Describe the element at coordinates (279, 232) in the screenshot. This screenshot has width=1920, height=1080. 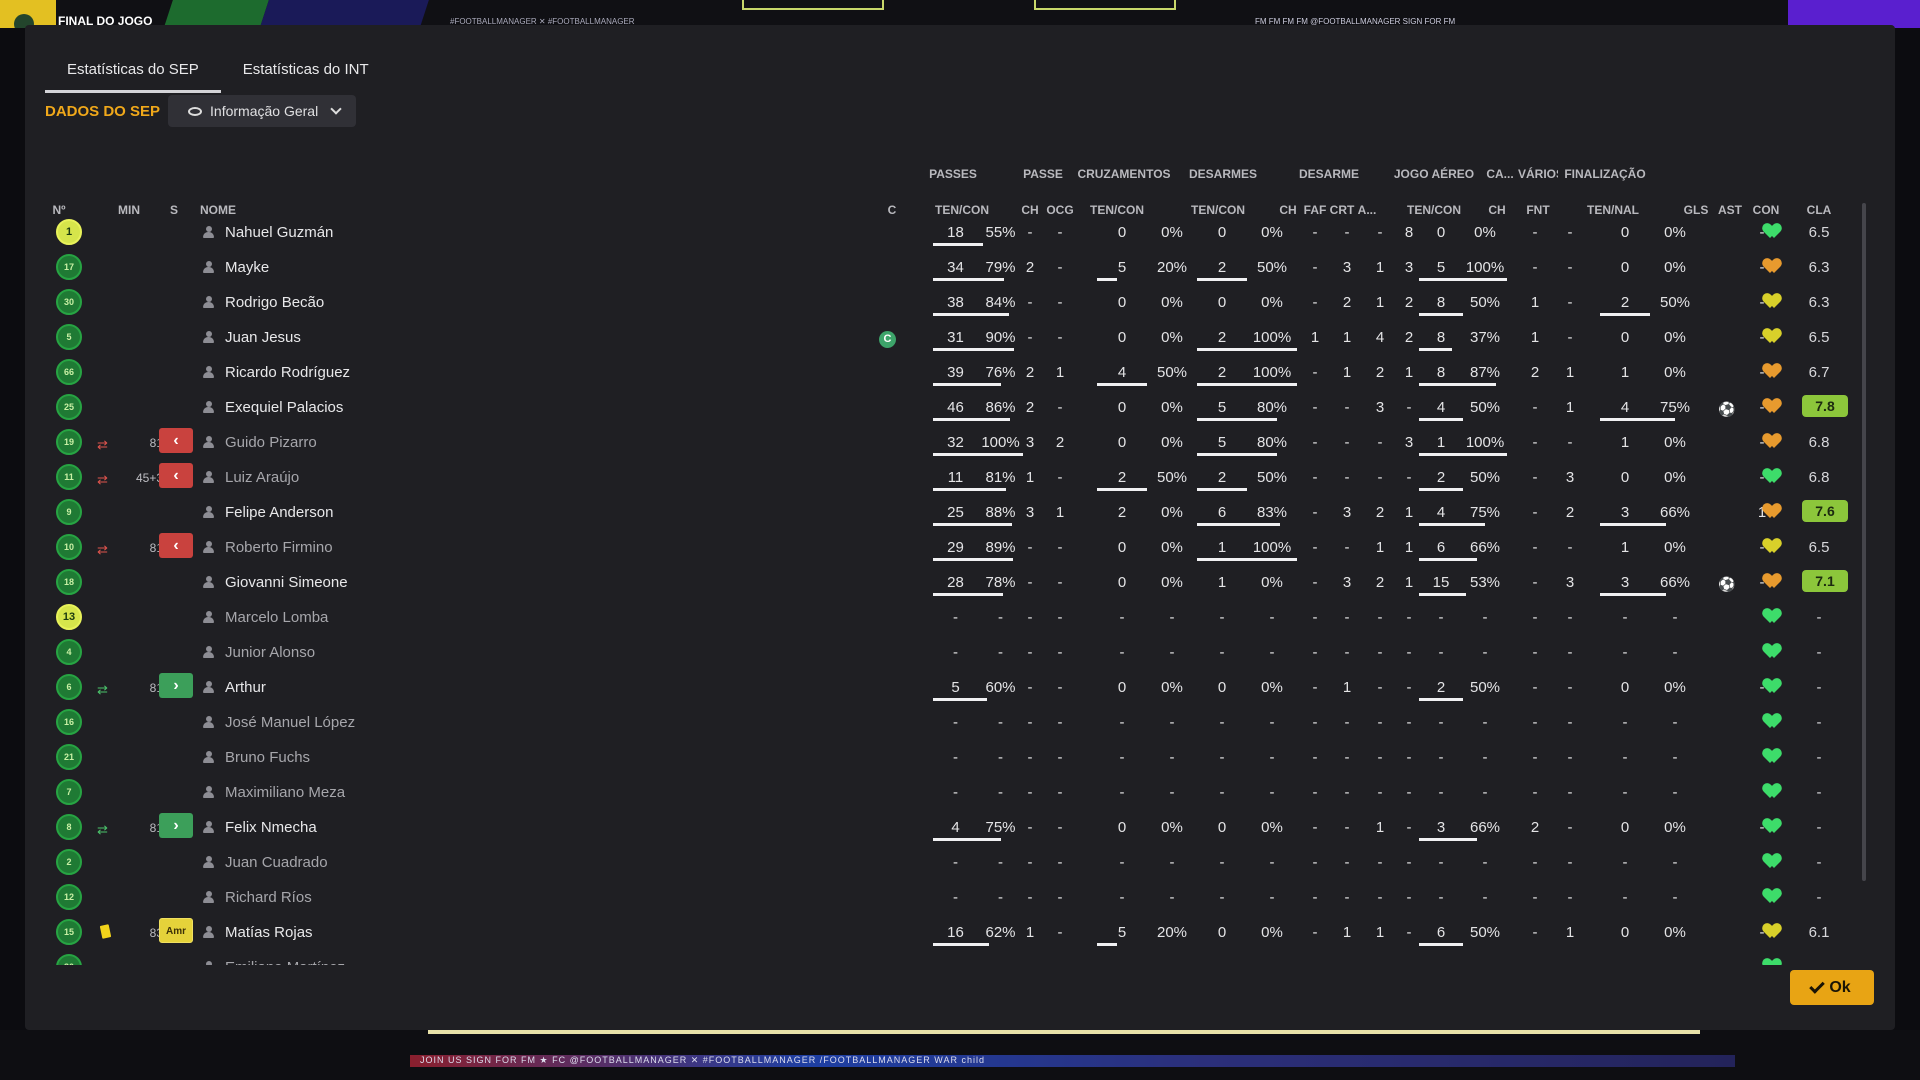
I see `player-name: Nahuel Guzmán` at that location.